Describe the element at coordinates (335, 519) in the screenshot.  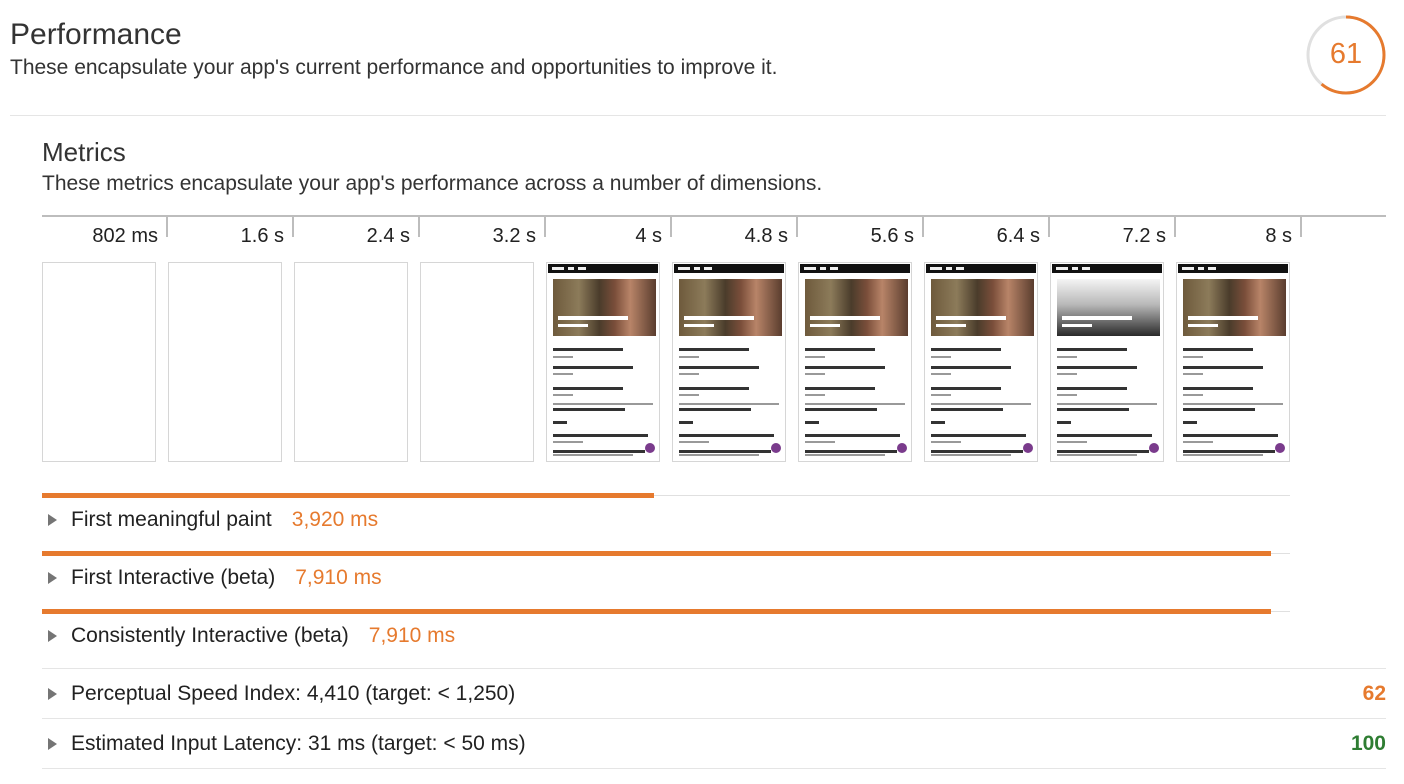
I see `metric-value: 3,920 ms` at that location.